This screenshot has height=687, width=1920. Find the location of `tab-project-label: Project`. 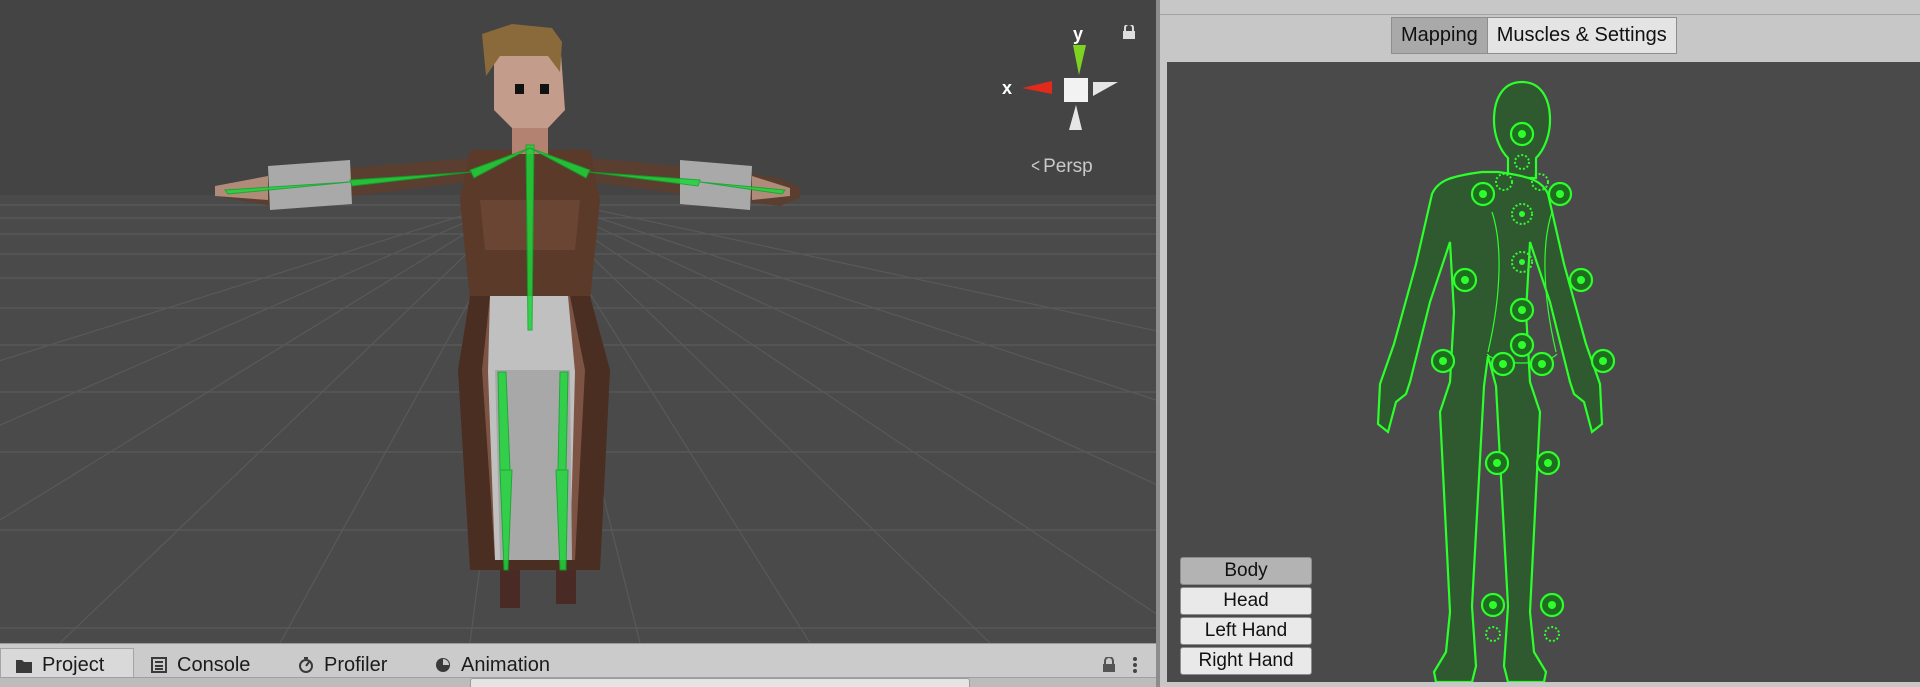

tab-project-label: Project is located at coordinates (73, 665).